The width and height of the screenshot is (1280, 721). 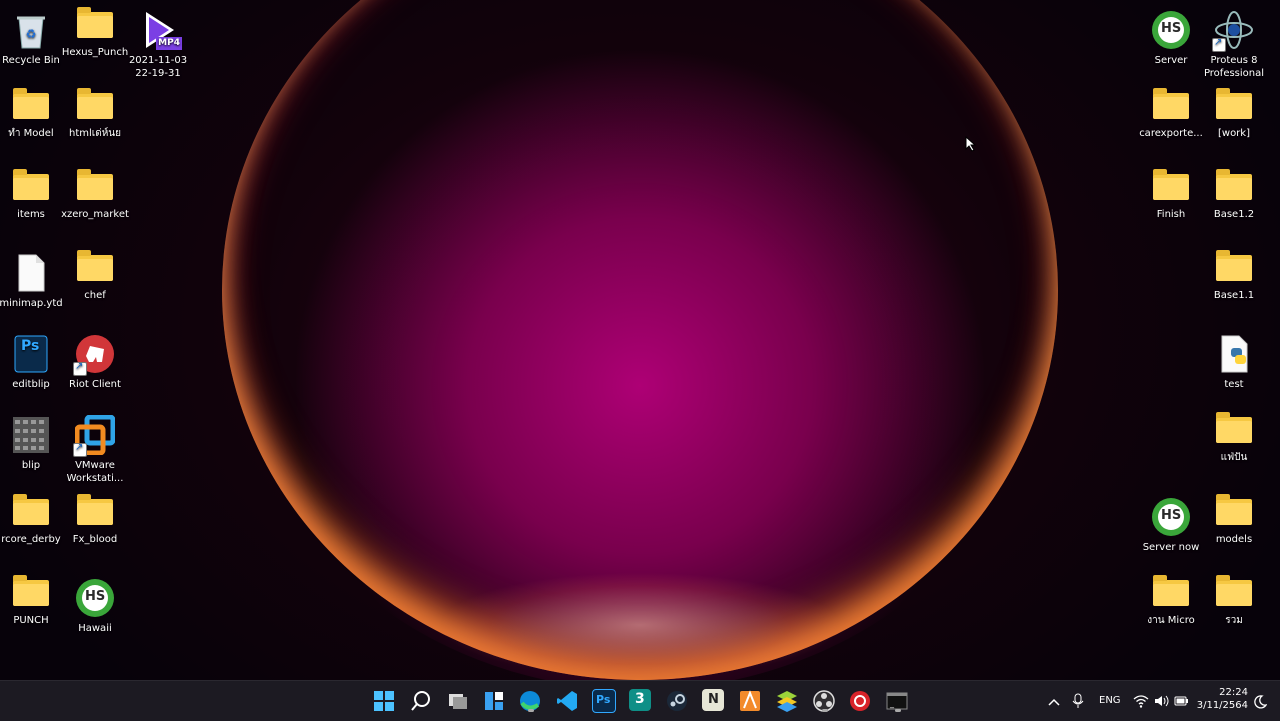 What do you see at coordinates (95, 124) in the screenshot?
I see `desktop-icon-folder-html: htmlเด่ห์นย` at bounding box center [95, 124].